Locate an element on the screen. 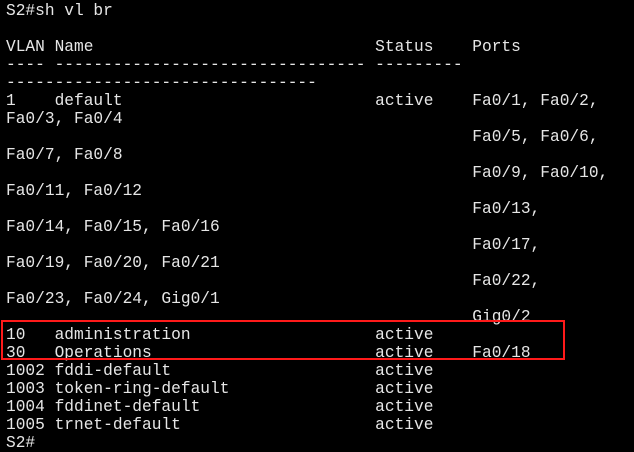 This screenshot has height=452, width=634. command-line: S2#sh vl br is located at coordinates (59, 11).